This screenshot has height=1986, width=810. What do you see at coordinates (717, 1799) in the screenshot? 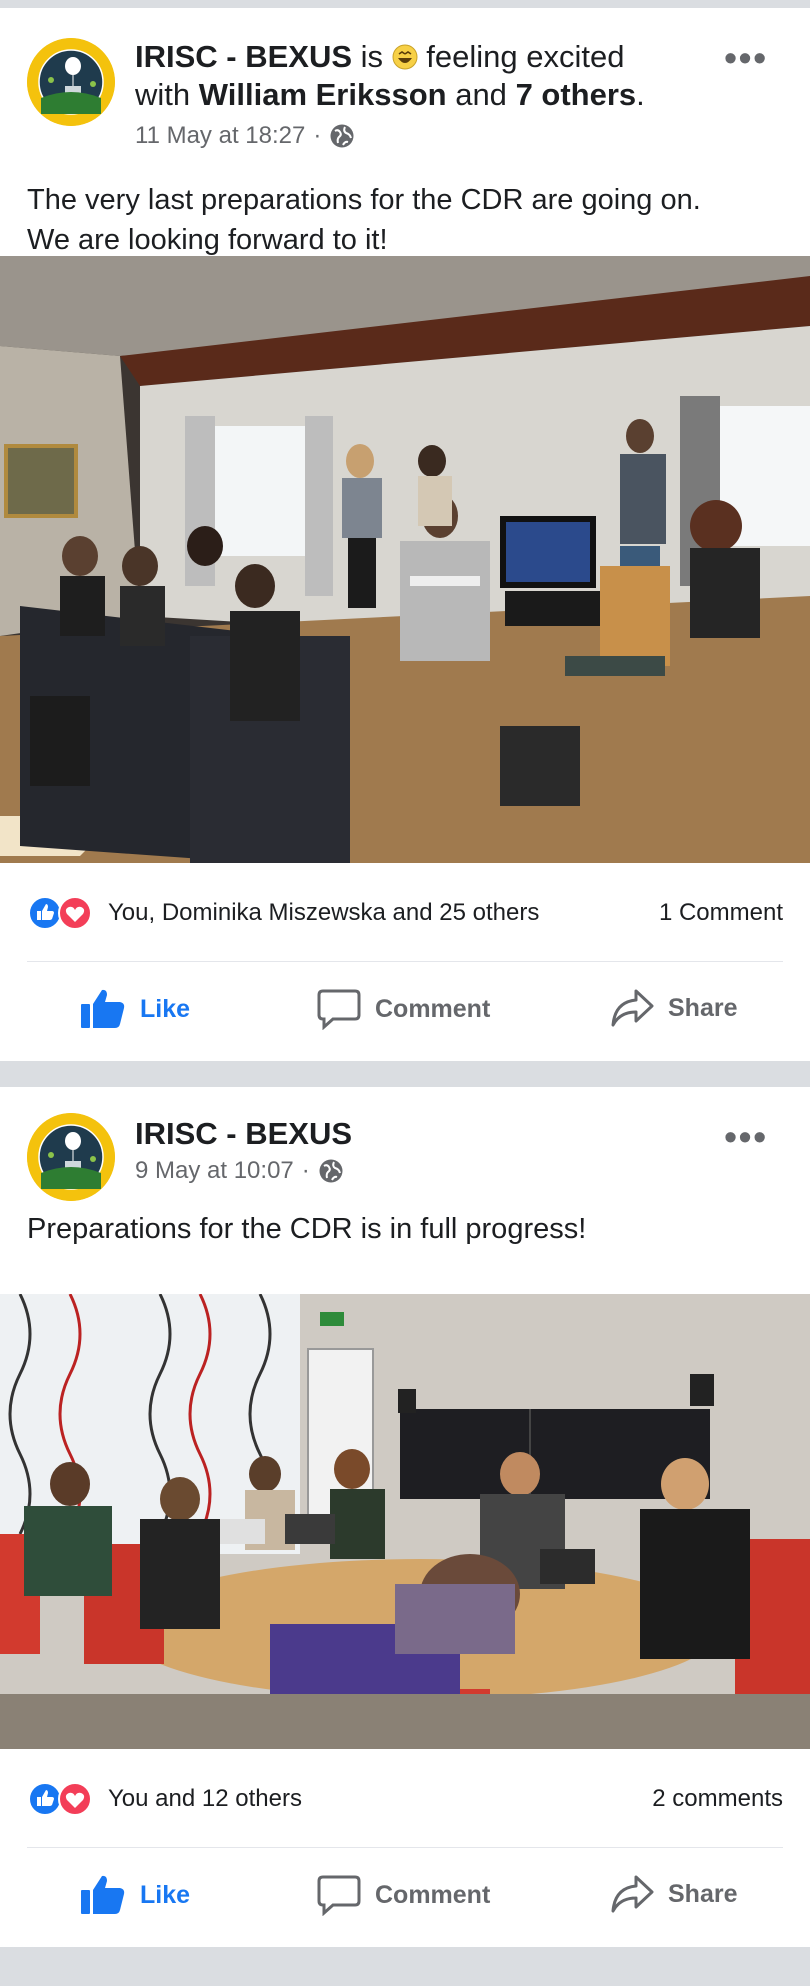
I see `comments-count: 2 comments` at bounding box center [717, 1799].